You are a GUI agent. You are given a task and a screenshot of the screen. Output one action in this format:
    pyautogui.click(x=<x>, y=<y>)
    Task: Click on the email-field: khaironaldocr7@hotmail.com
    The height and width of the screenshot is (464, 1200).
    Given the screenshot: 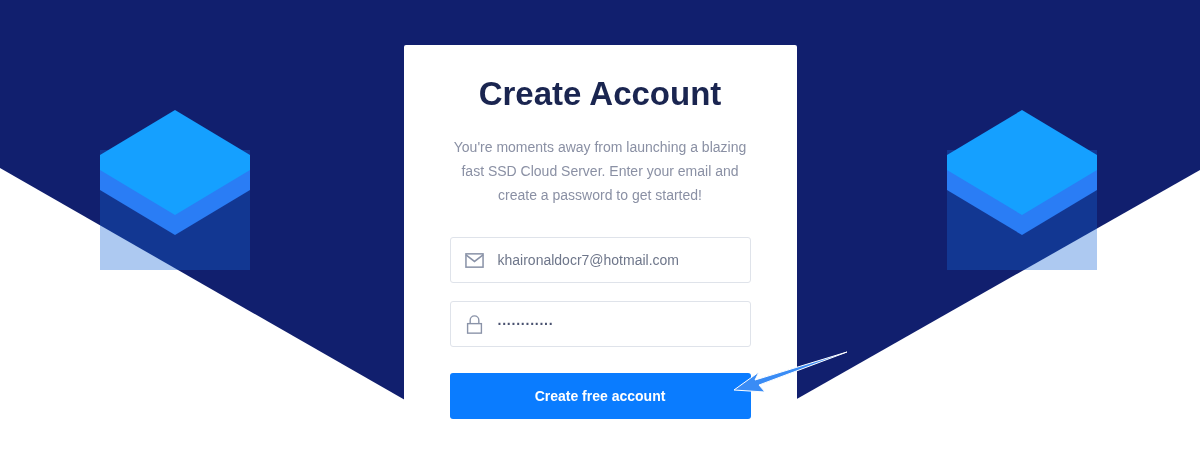 What is the action you would take?
    pyautogui.click(x=600, y=260)
    